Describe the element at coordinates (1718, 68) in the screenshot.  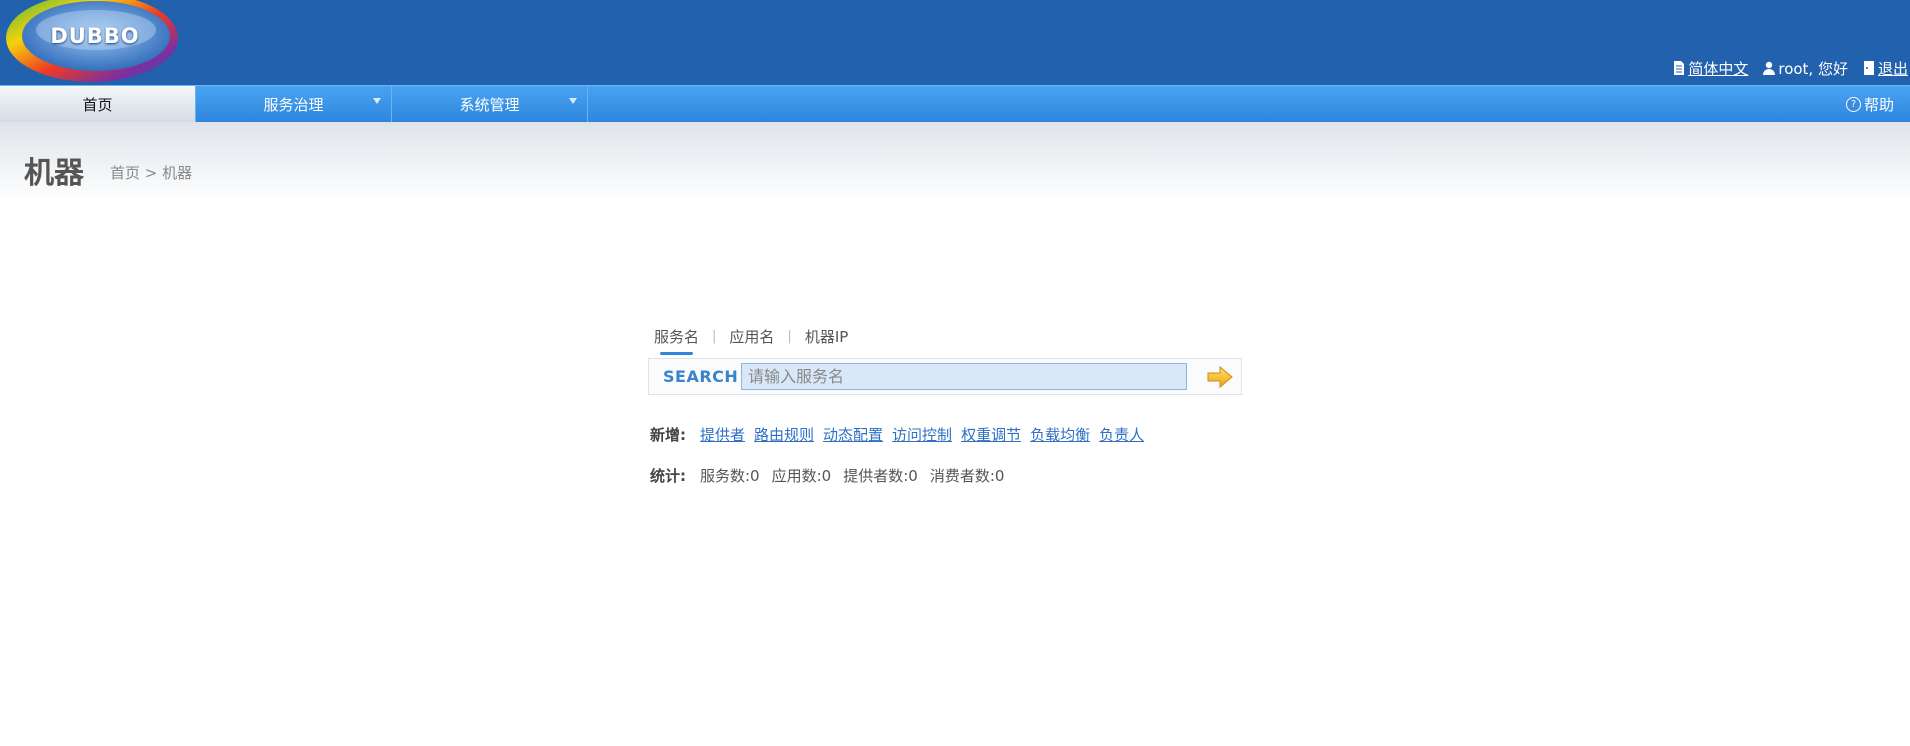
I see `language-link: 简体中文` at that location.